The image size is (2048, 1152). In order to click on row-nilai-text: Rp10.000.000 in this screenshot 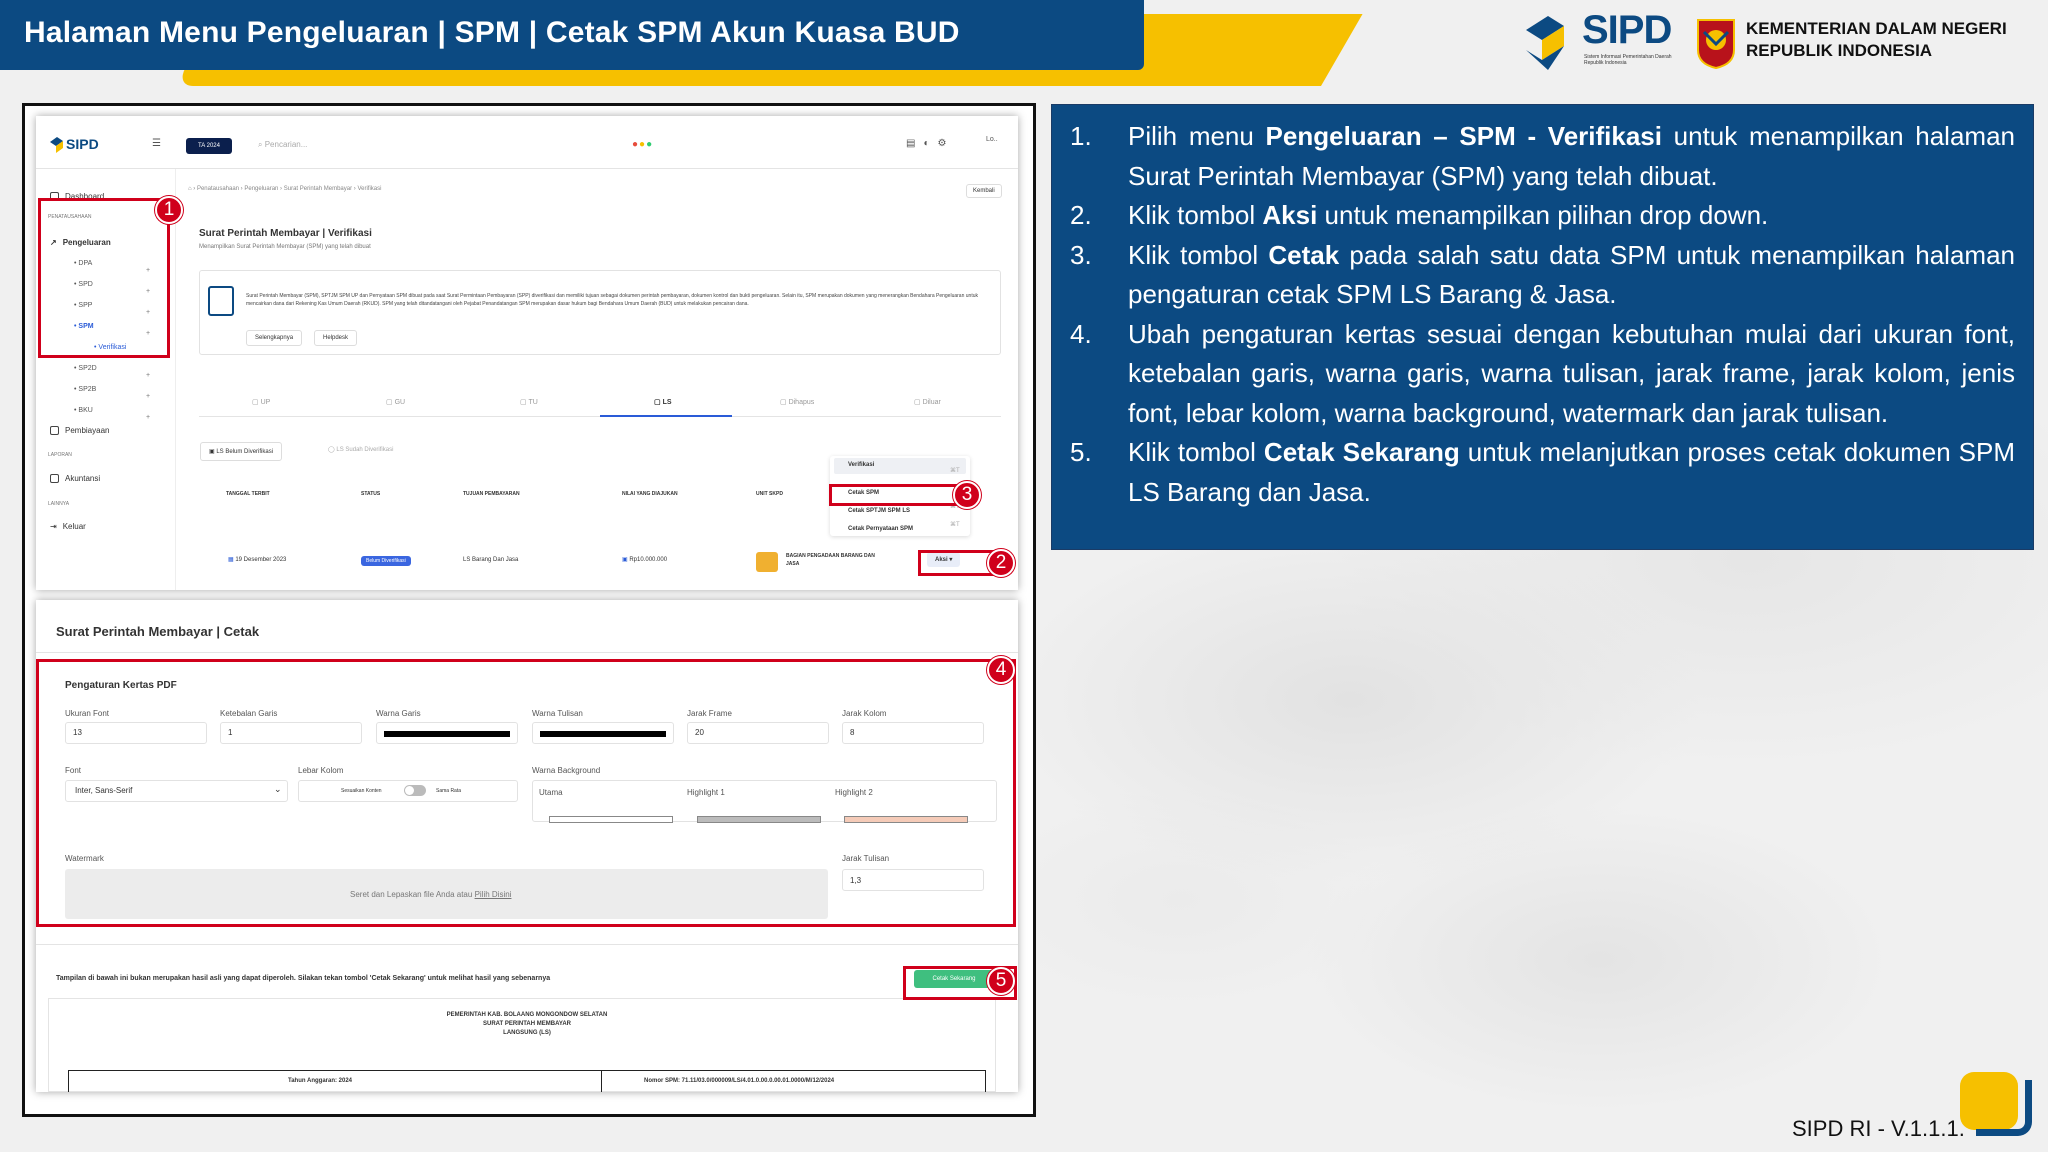, I will do `click(648, 560)`.